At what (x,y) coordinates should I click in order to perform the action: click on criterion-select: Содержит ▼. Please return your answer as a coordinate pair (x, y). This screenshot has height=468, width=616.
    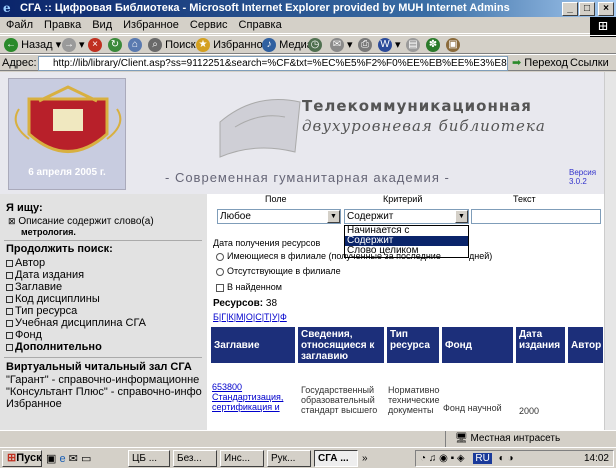
    Looking at the image, I should click on (406, 216).